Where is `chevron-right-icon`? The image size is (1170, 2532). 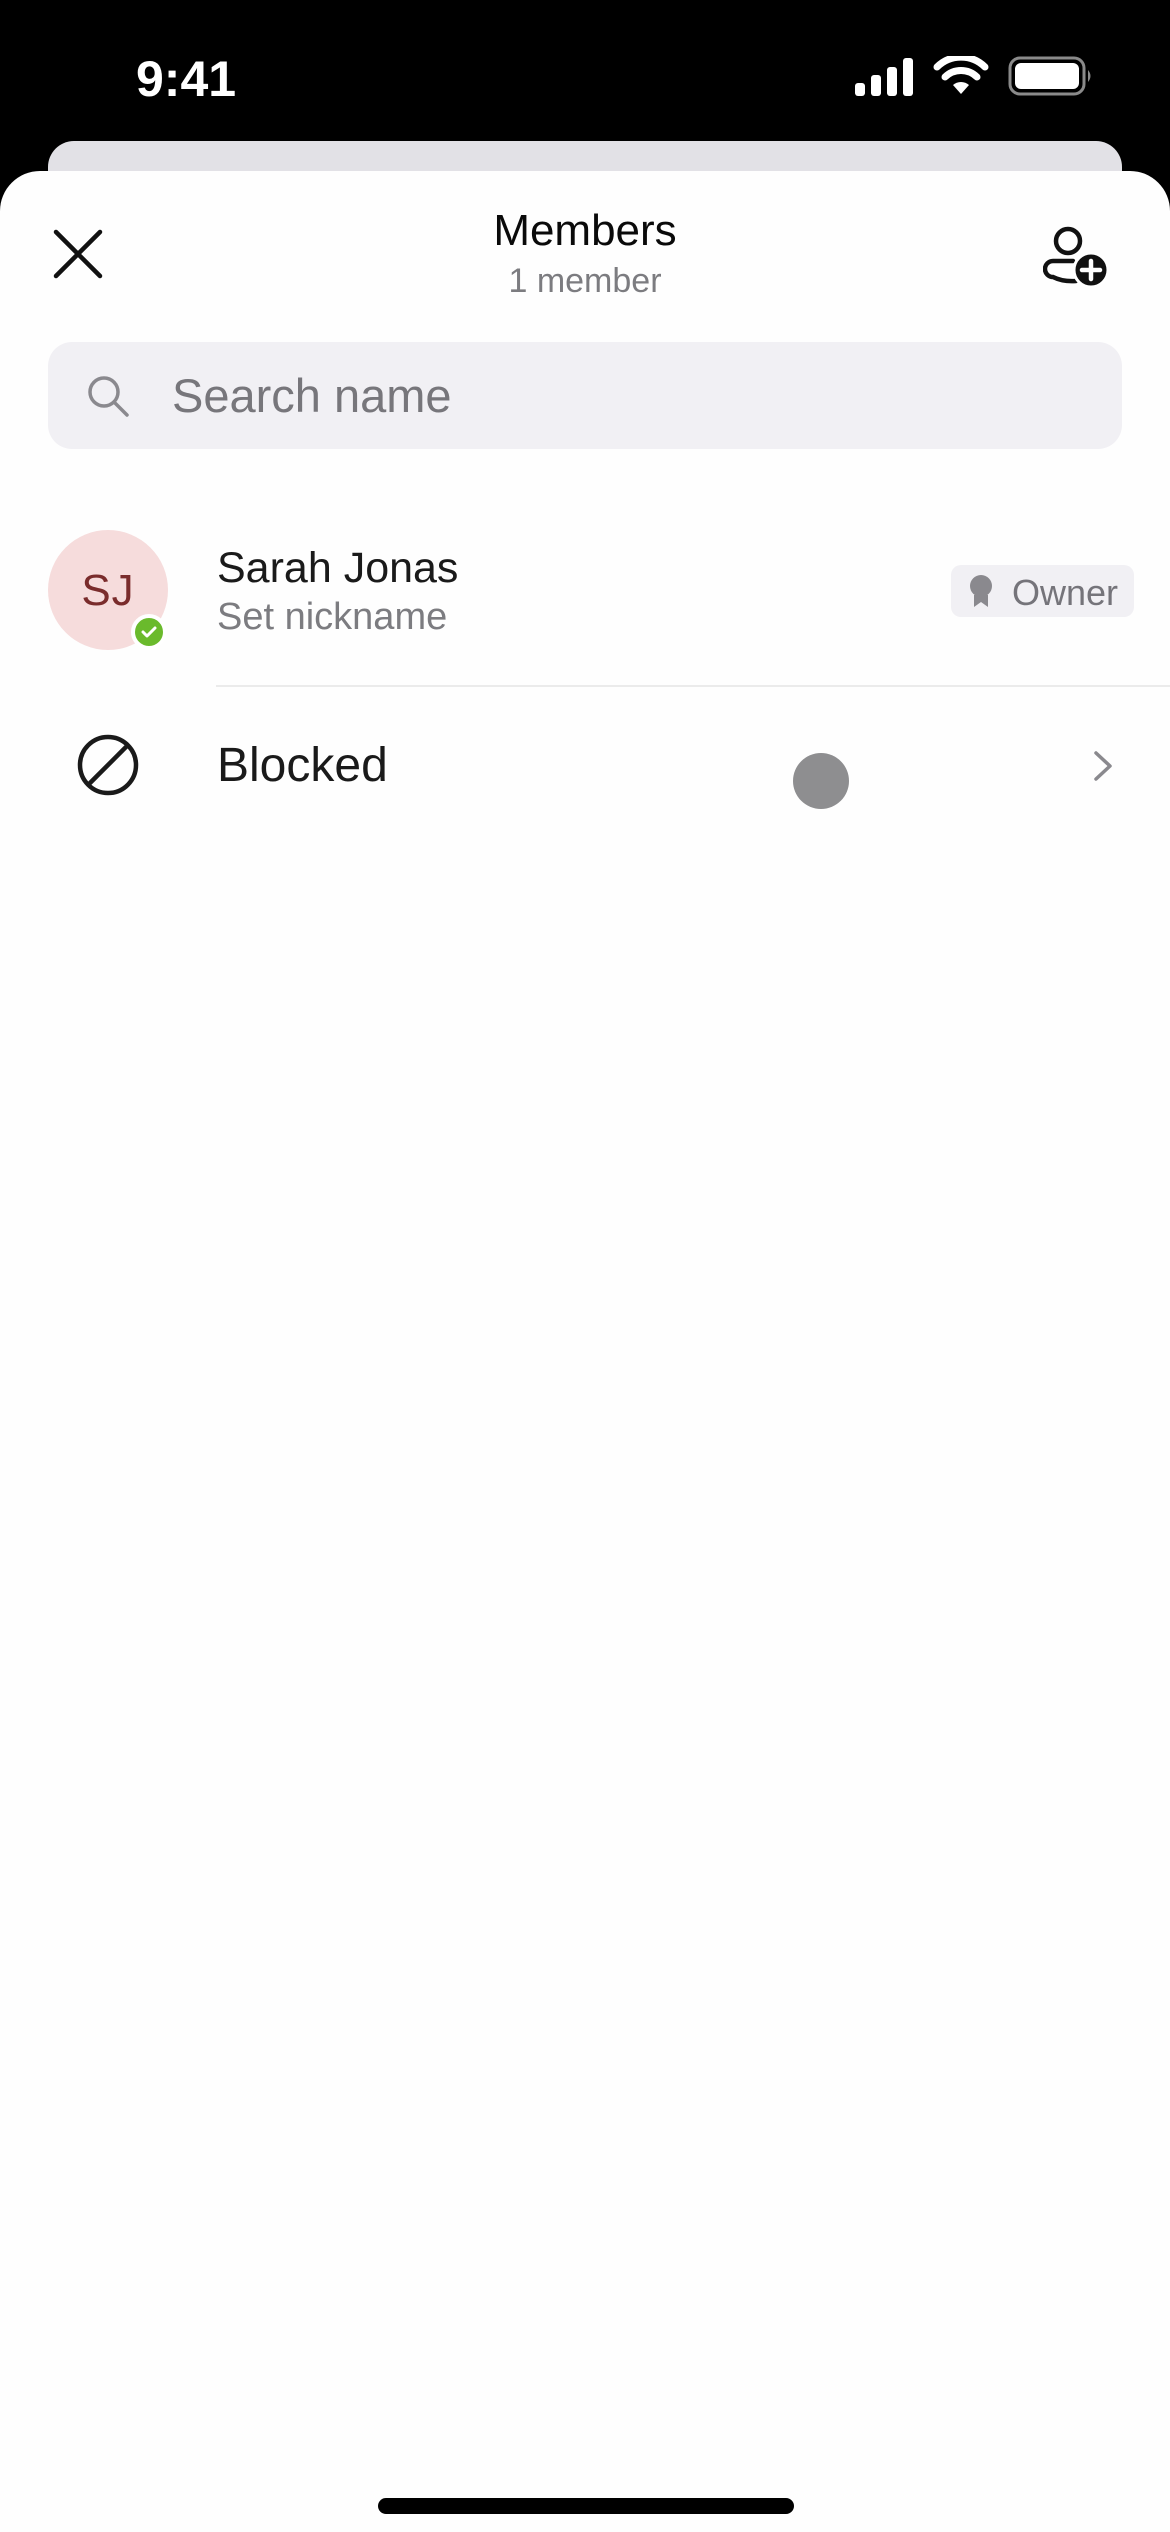 chevron-right-icon is located at coordinates (1103, 766).